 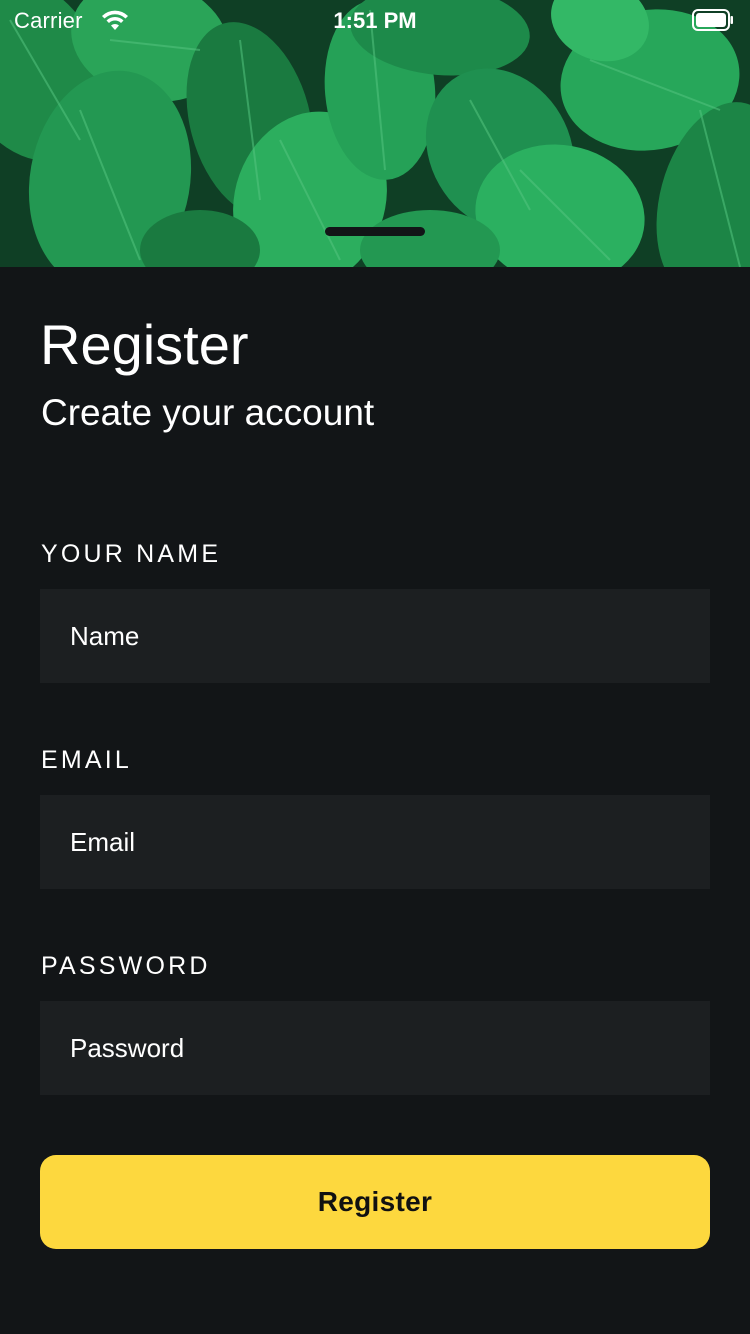 What do you see at coordinates (131, 554) in the screenshot?
I see `name-field-label: YOUR NAME` at bounding box center [131, 554].